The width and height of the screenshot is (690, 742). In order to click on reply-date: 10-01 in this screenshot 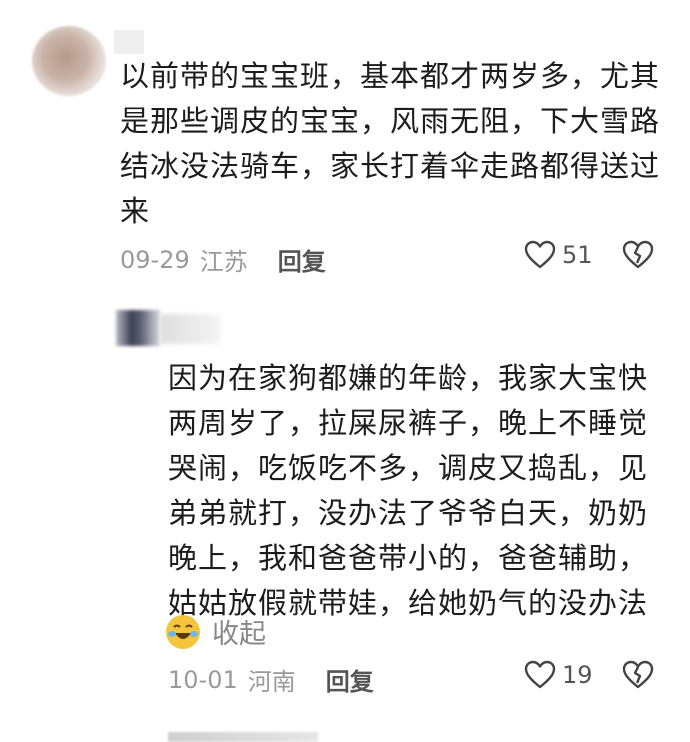, I will do `click(203, 679)`.